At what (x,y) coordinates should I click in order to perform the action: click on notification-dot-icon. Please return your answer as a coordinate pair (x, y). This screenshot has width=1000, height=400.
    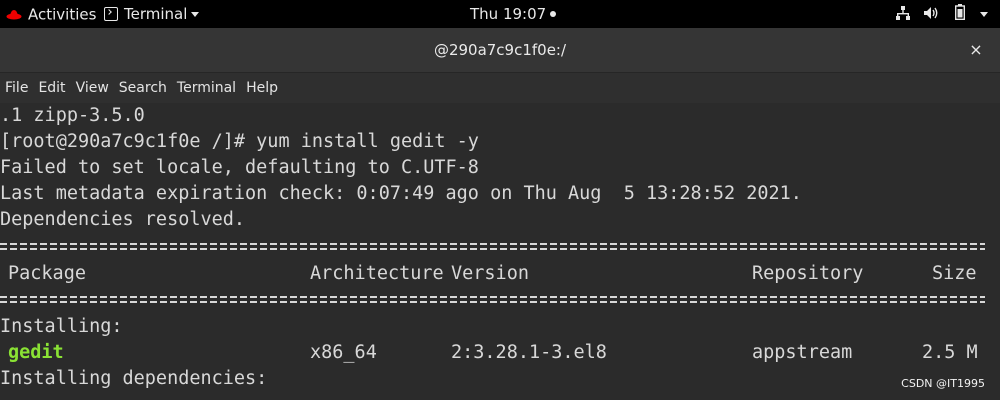
    Looking at the image, I should click on (553, 13).